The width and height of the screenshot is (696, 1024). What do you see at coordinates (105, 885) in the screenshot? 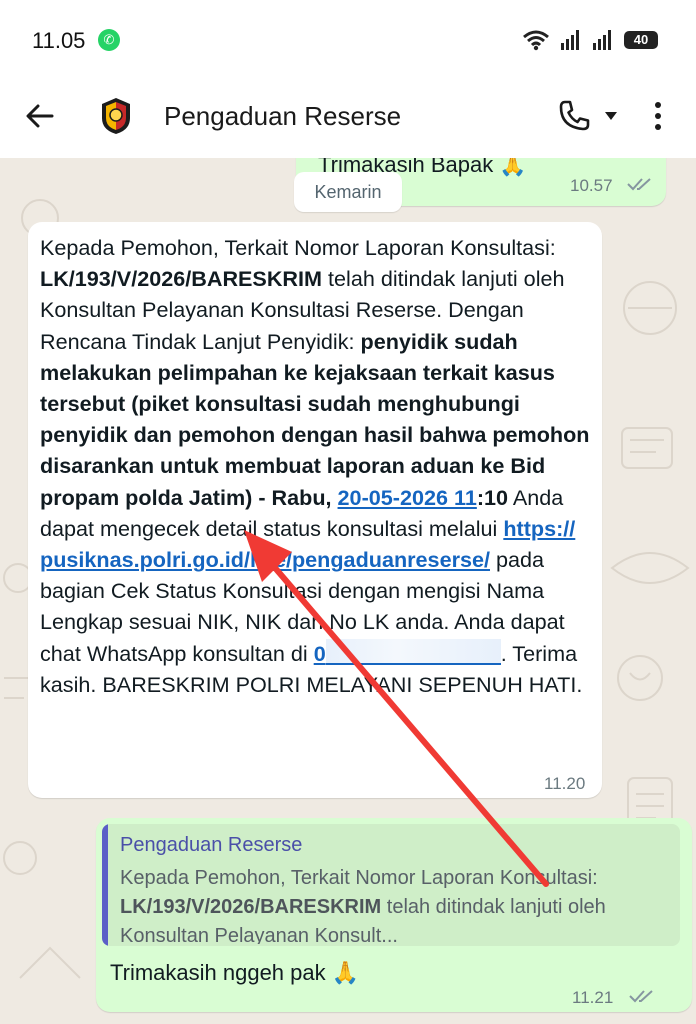
I see `quote-accent-bar` at bounding box center [105, 885].